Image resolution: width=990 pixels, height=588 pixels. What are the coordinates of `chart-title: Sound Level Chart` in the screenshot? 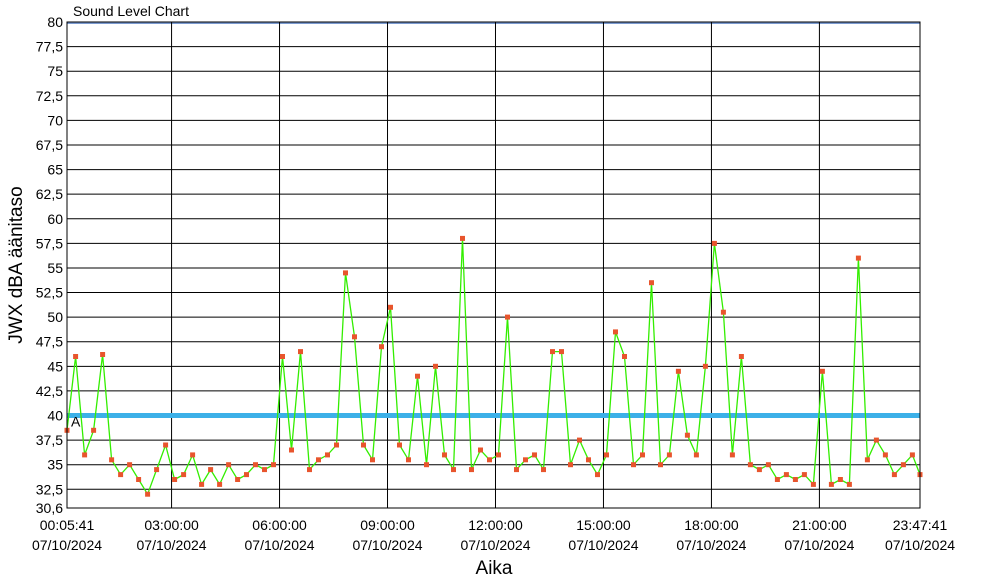 It's located at (131, 11).